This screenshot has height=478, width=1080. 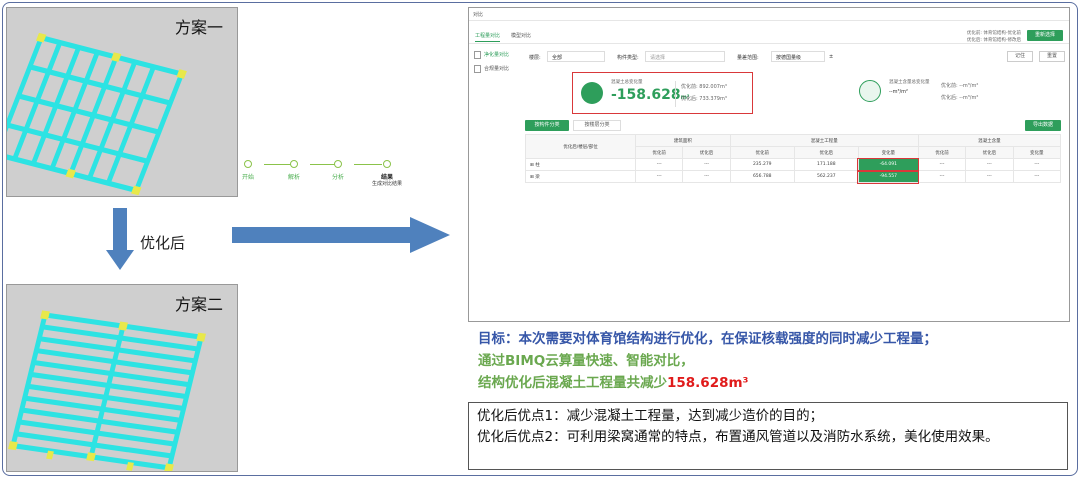 What do you see at coordinates (658, 58) in the screenshot?
I see `type-value: 请选择` at bounding box center [658, 58].